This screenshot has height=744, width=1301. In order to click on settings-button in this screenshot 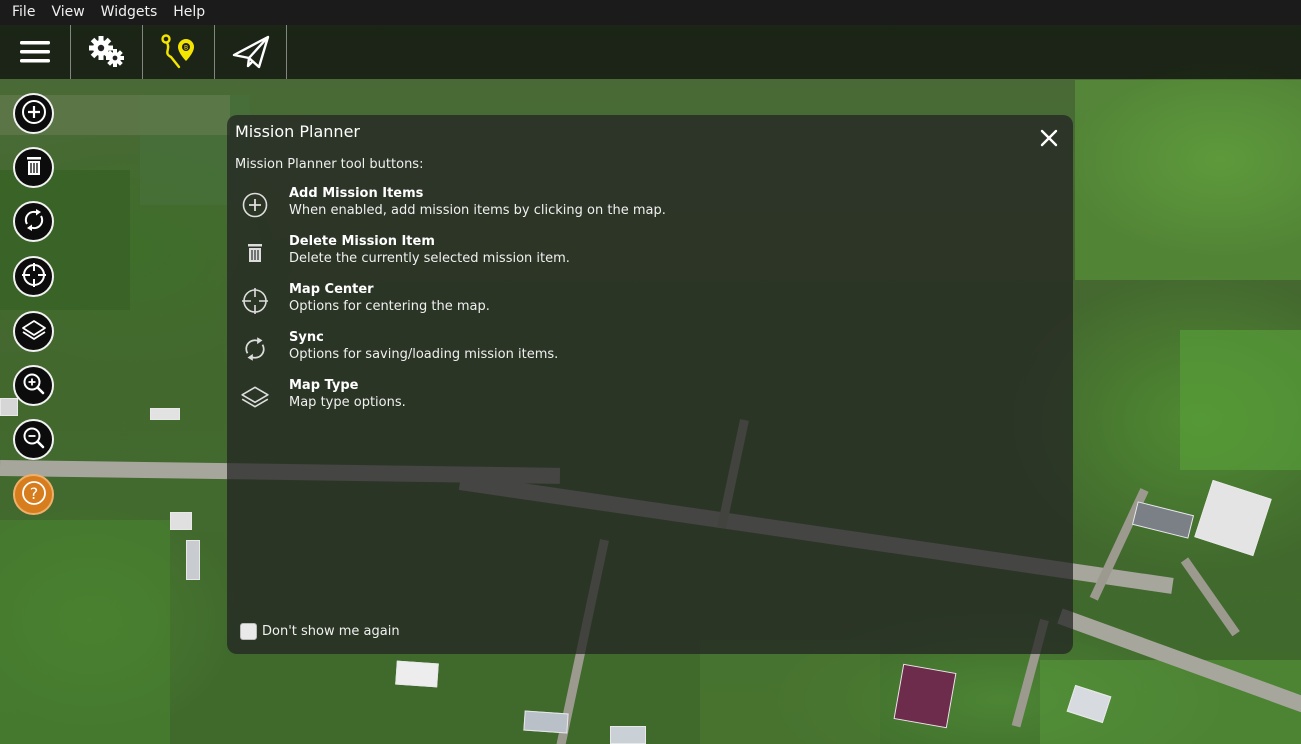, I will do `click(107, 52)`.